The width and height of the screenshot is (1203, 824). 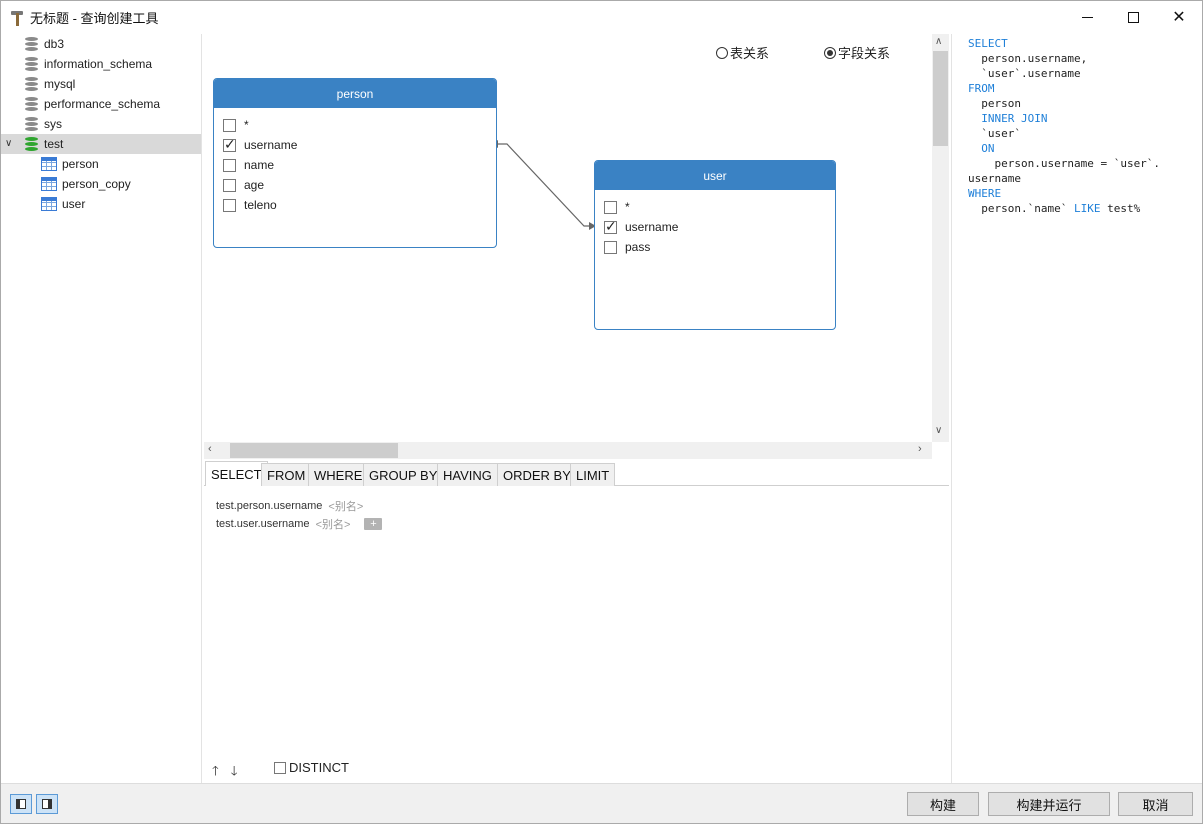 I want to click on scroll-right-icon: ›, so click(x=920, y=449).